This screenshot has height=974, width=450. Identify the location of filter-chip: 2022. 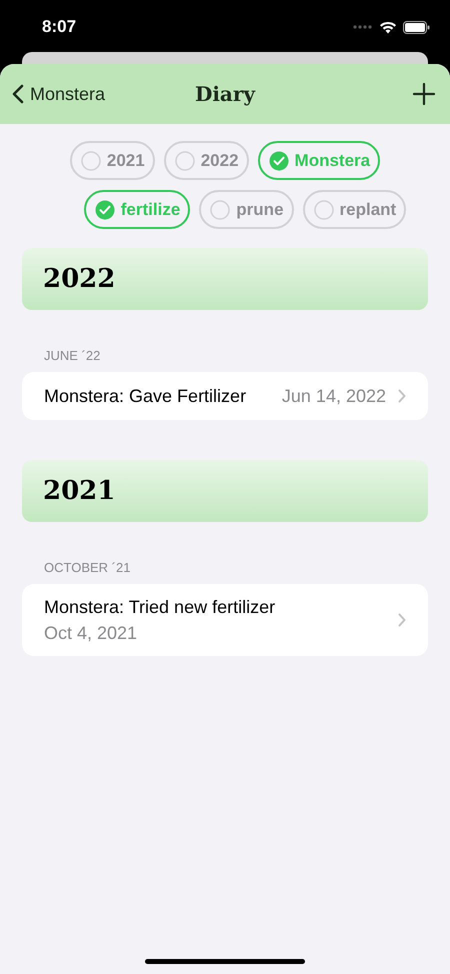
(206, 160).